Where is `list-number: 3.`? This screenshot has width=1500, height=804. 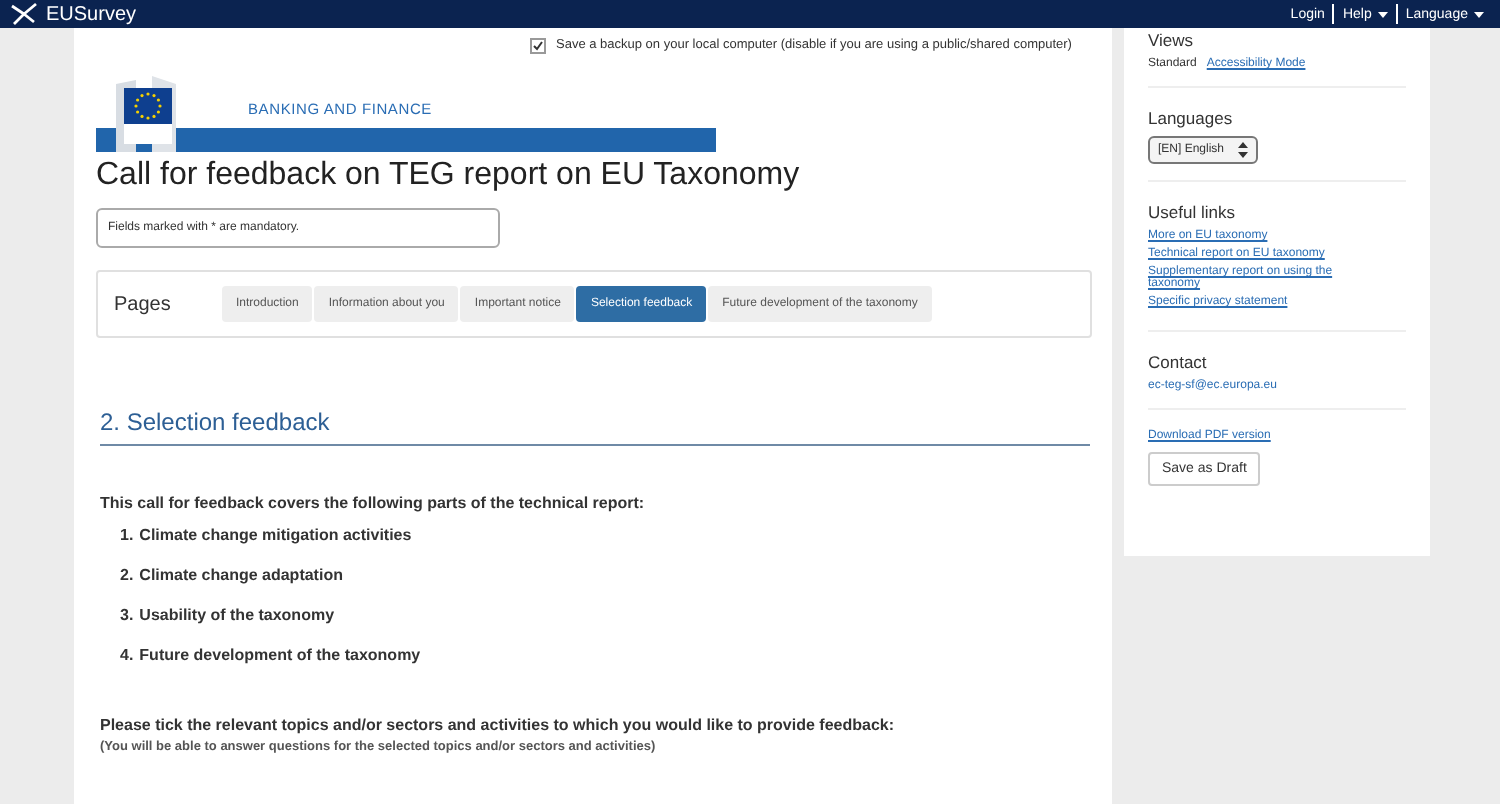 list-number: 3. is located at coordinates (127, 615).